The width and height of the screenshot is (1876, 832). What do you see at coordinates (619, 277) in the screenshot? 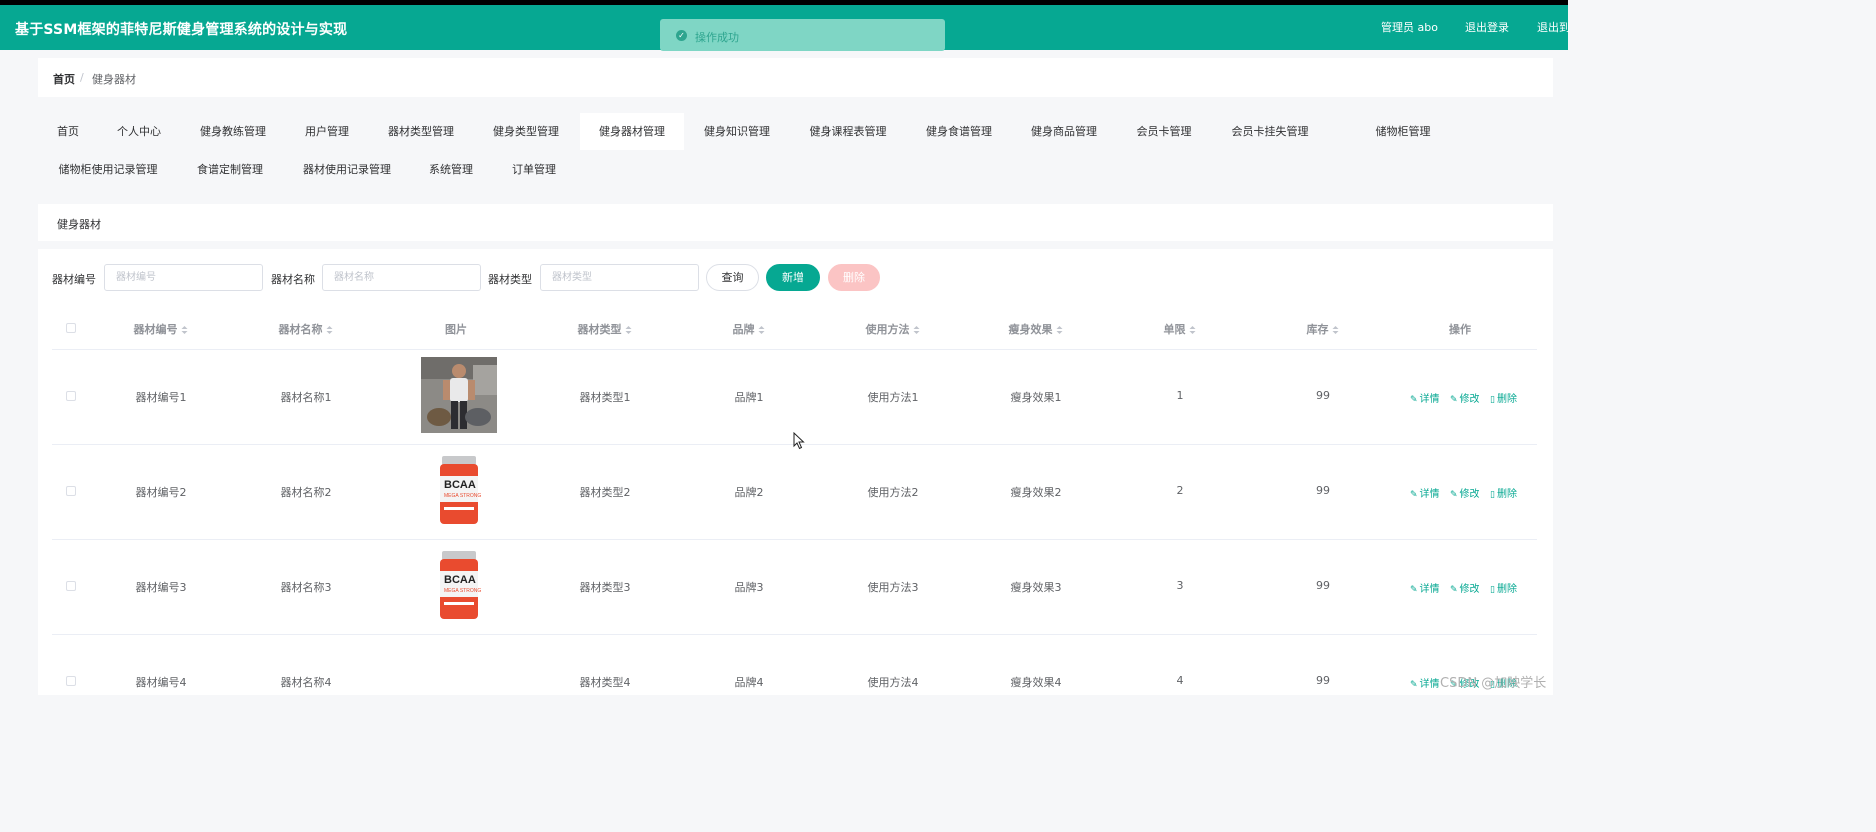
I see `filter-type-input` at bounding box center [619, 277].